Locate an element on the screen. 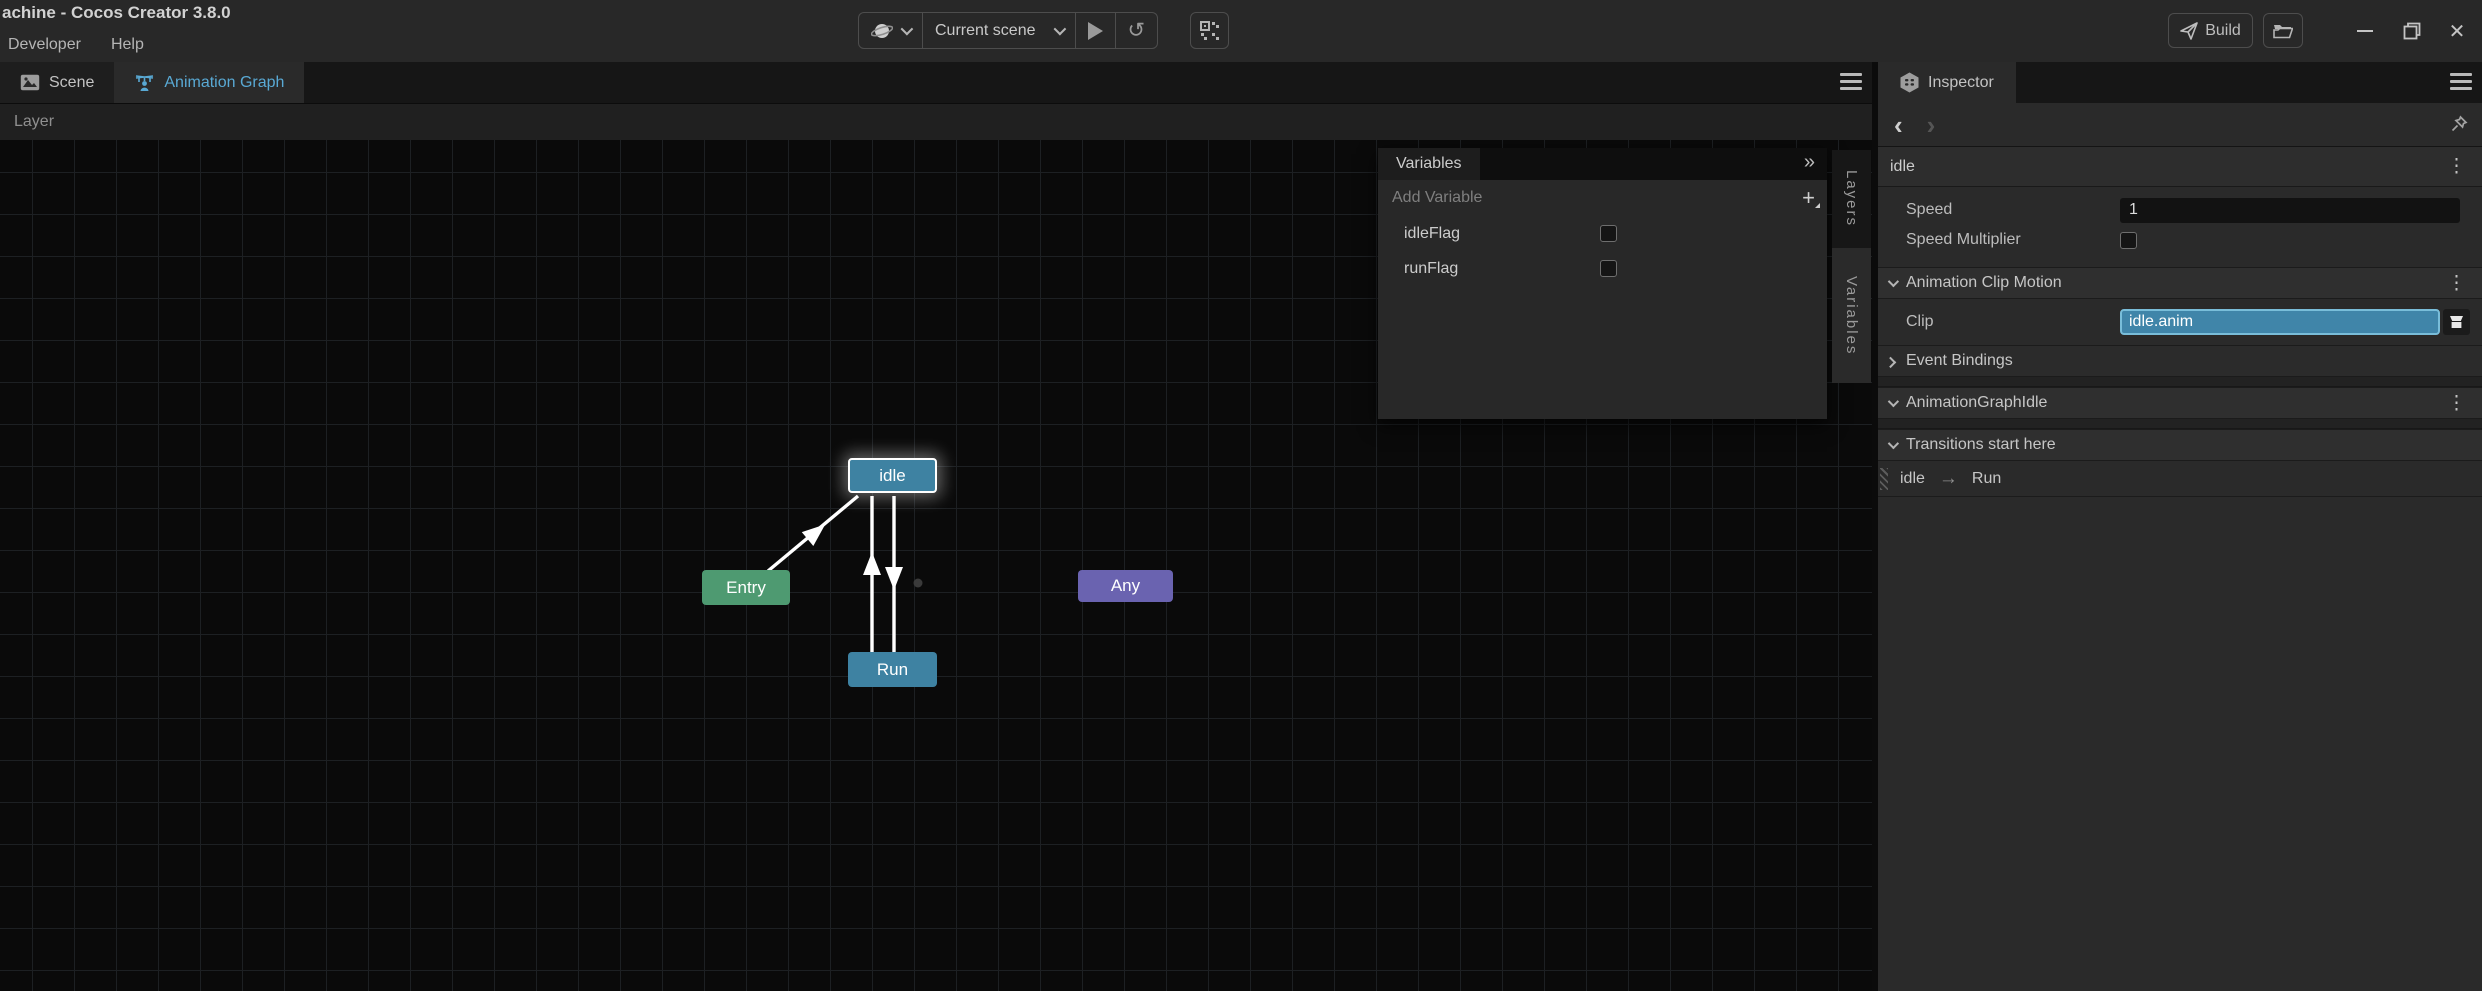 Image resolution: width=2482 pixels, height=991 pixels. close-button: ✕ is located at coordinates (2457, 31).